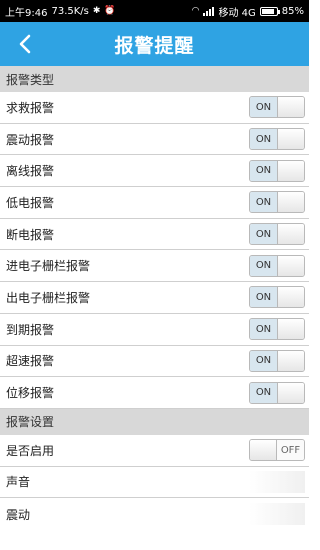 The height and width of the screenshot is (550, 320). I want to click on signal-icon, so click(209, 11).